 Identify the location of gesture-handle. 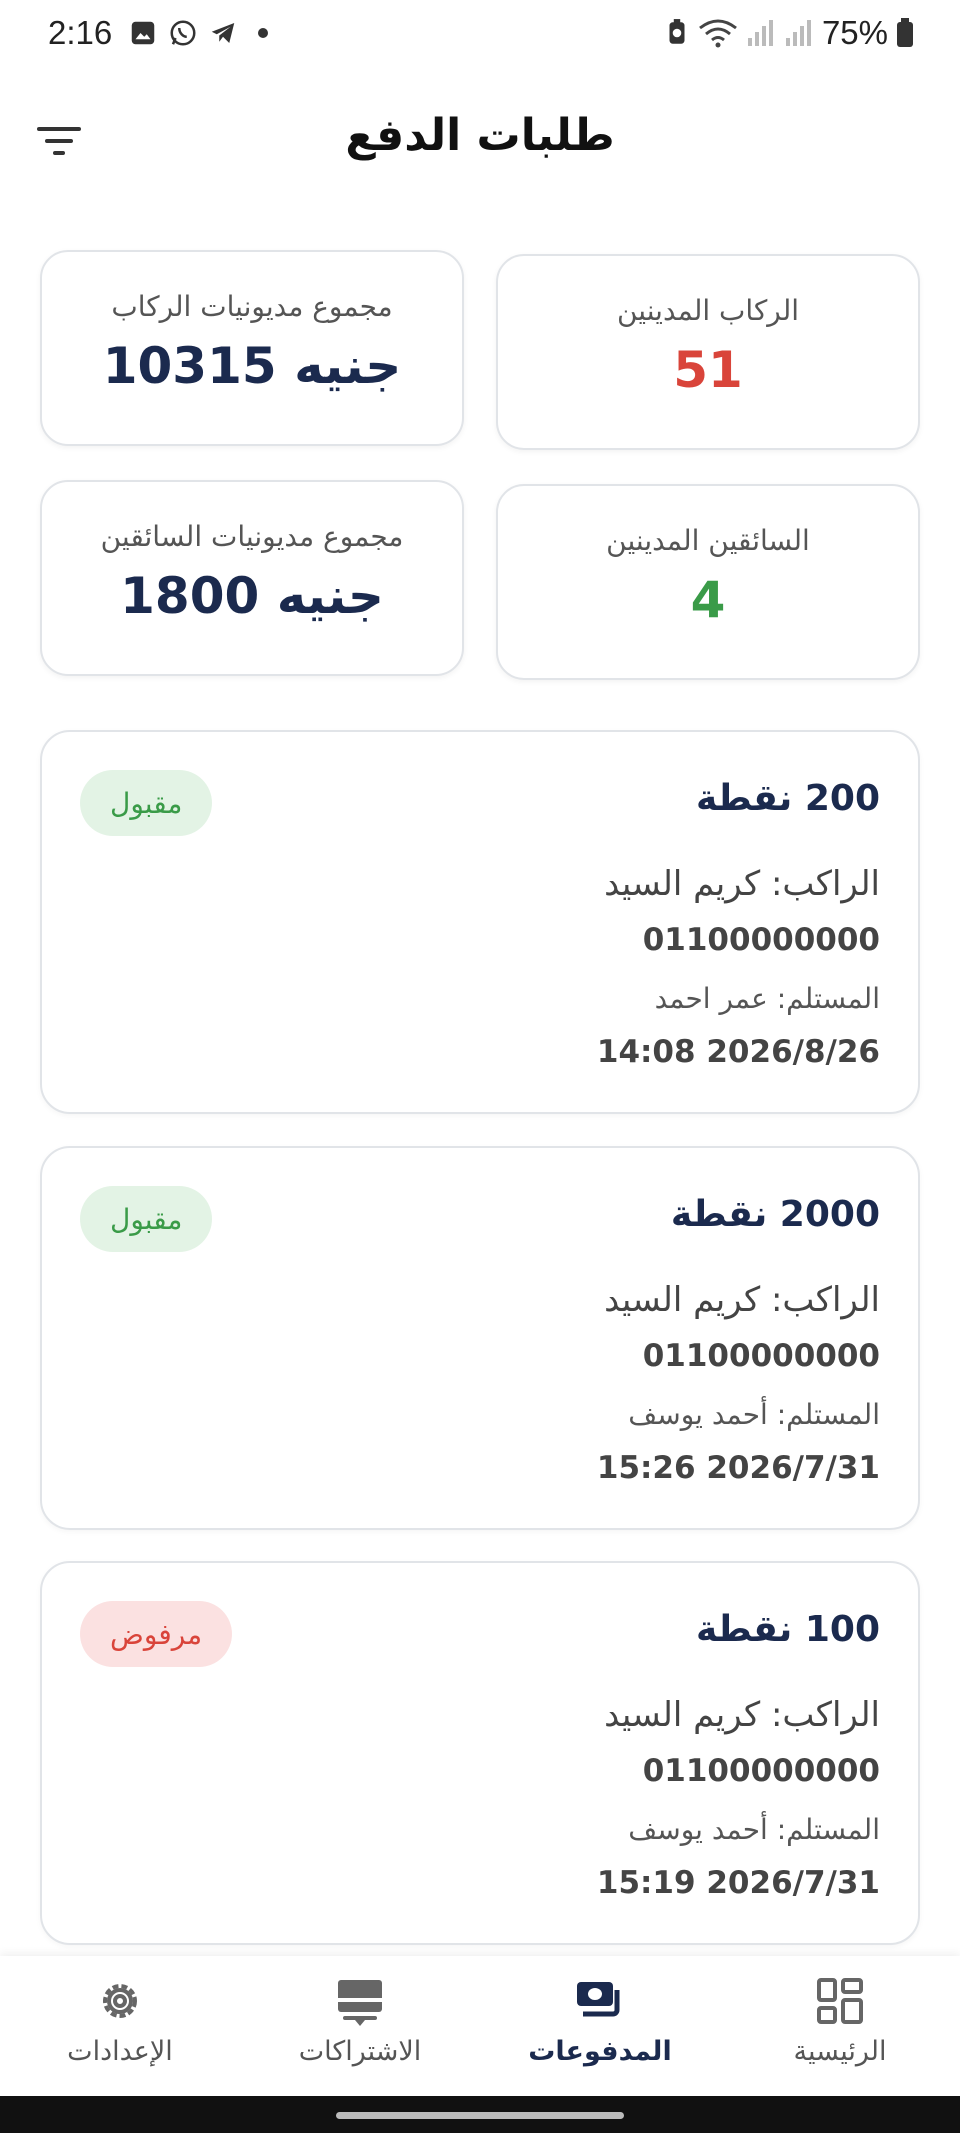
(480, 2115).